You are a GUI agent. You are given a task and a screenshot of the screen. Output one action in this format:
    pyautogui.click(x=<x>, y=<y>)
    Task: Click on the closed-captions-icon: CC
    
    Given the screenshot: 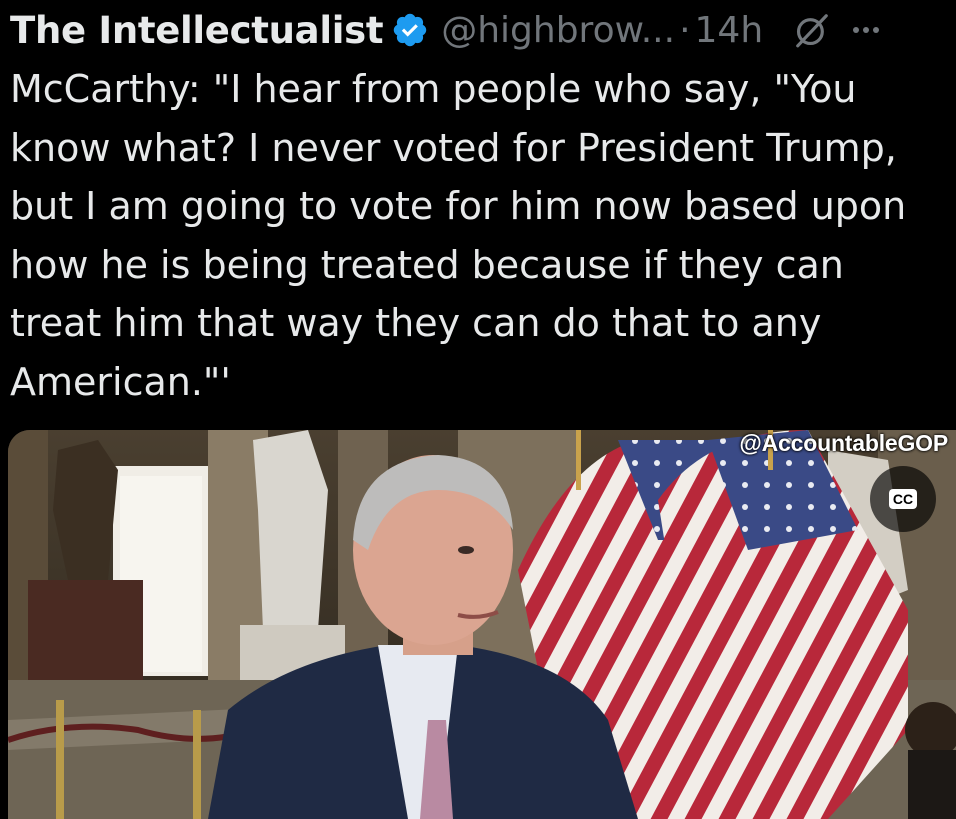 What is the action you would take?
    pyautogui.click(x=903, y=499)
    